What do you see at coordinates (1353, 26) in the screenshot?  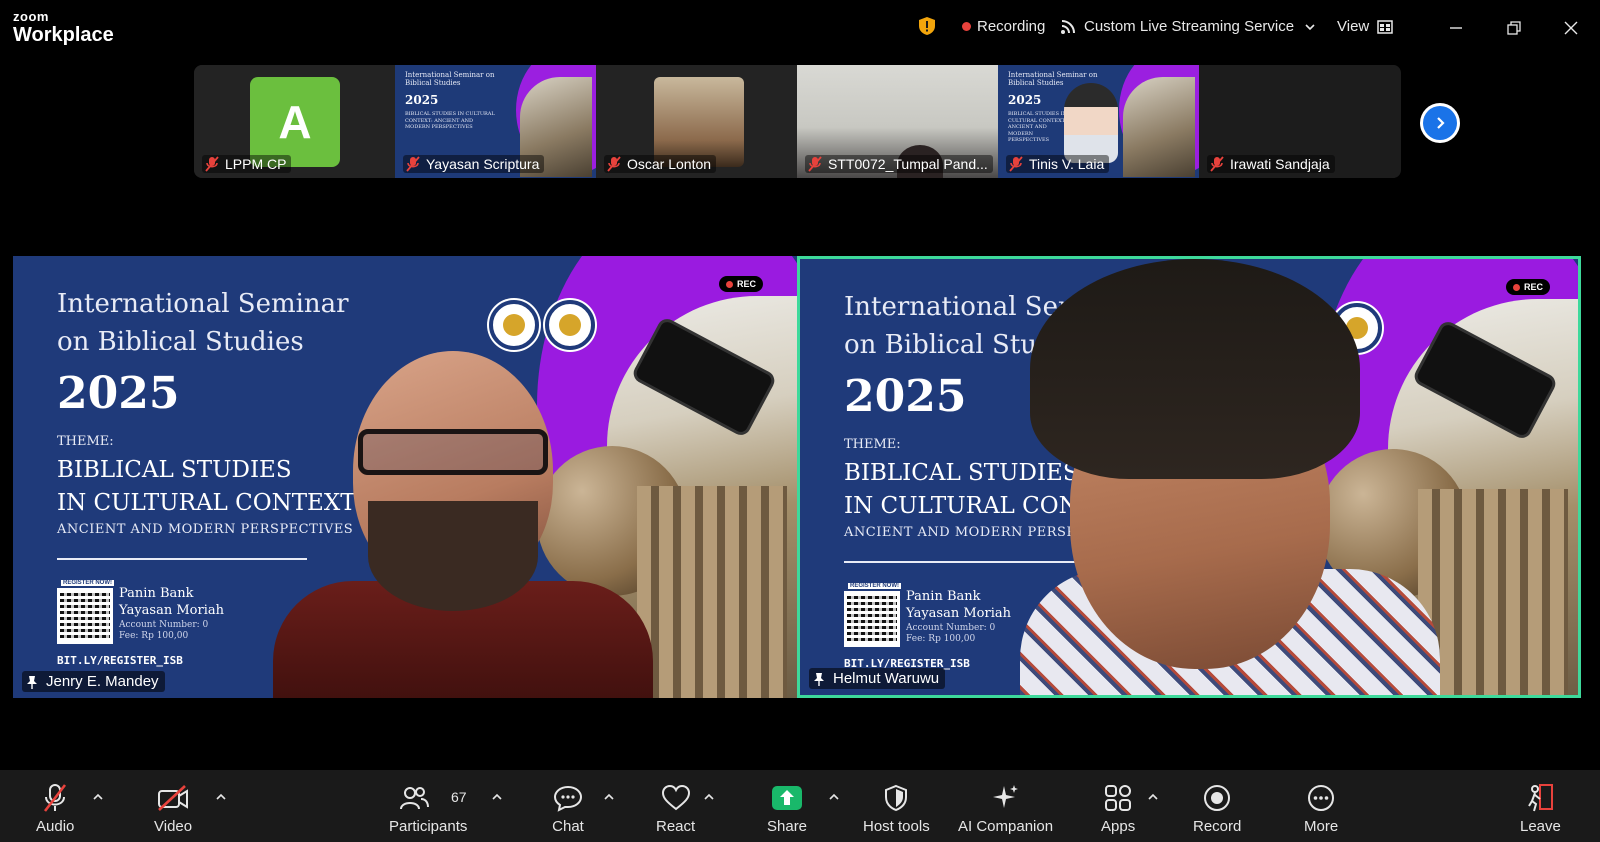 I see `view-label: View` at bounding box center [1353, 26].